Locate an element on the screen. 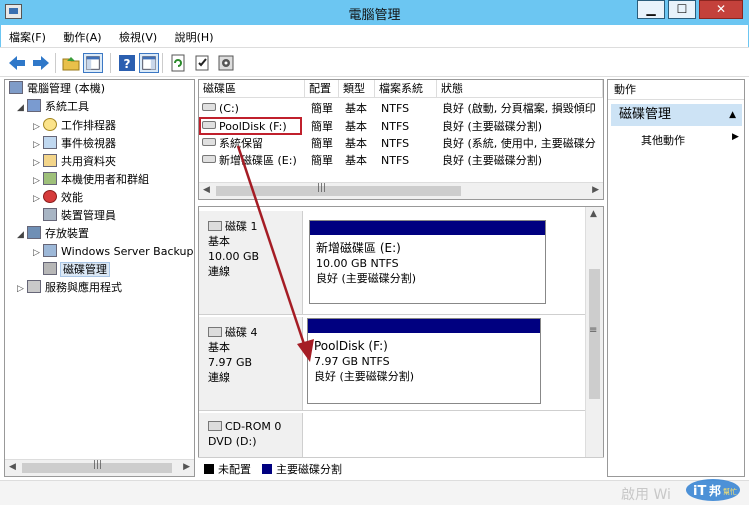 The image size is (749, 505). volume-row-status: 良好 (啟動, 分頁檔案, 損毀傾印 is located at coordinates (519, 108).